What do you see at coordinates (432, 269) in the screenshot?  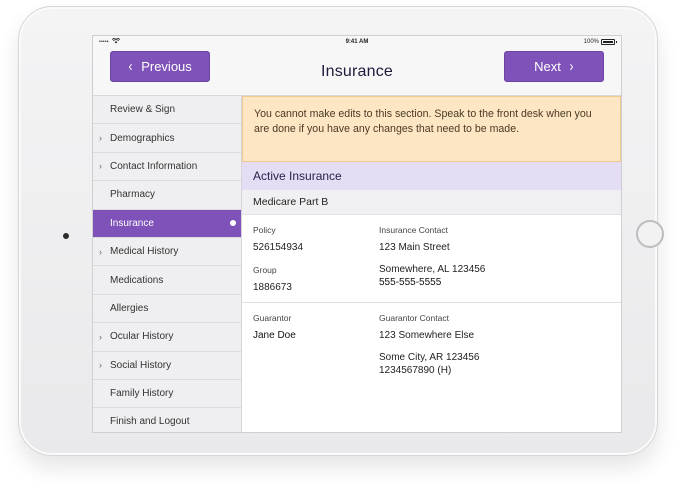 I see `insurance-contact-city: Somewhere, AL 123456` at bounding box center [432, 269].